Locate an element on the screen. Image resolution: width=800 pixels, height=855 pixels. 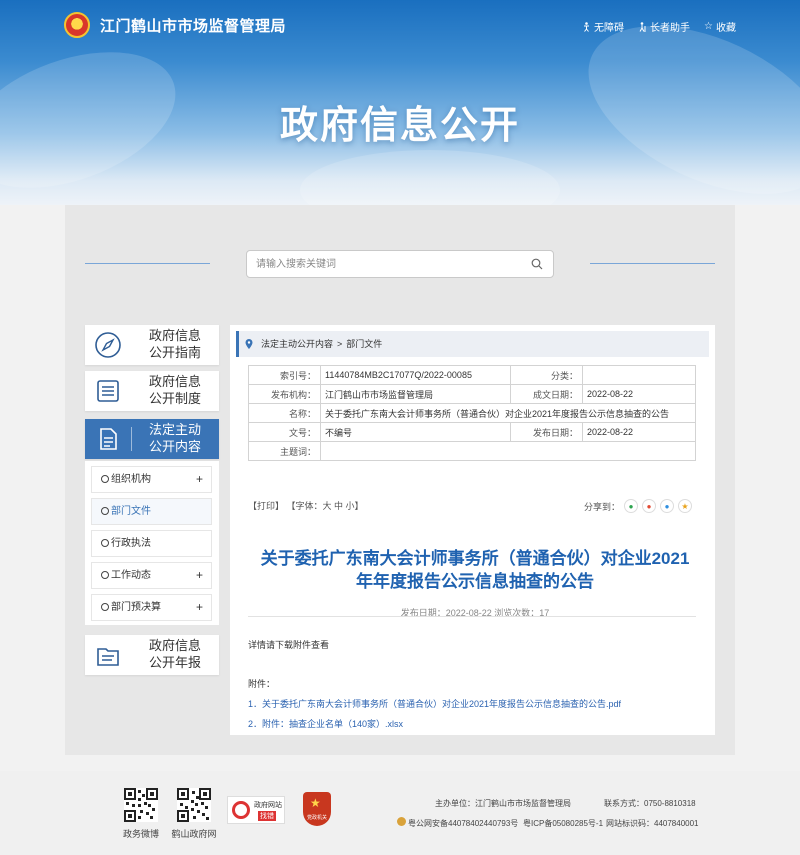
accessibility-button: 无障碍 is located at coordinates (603, 26).